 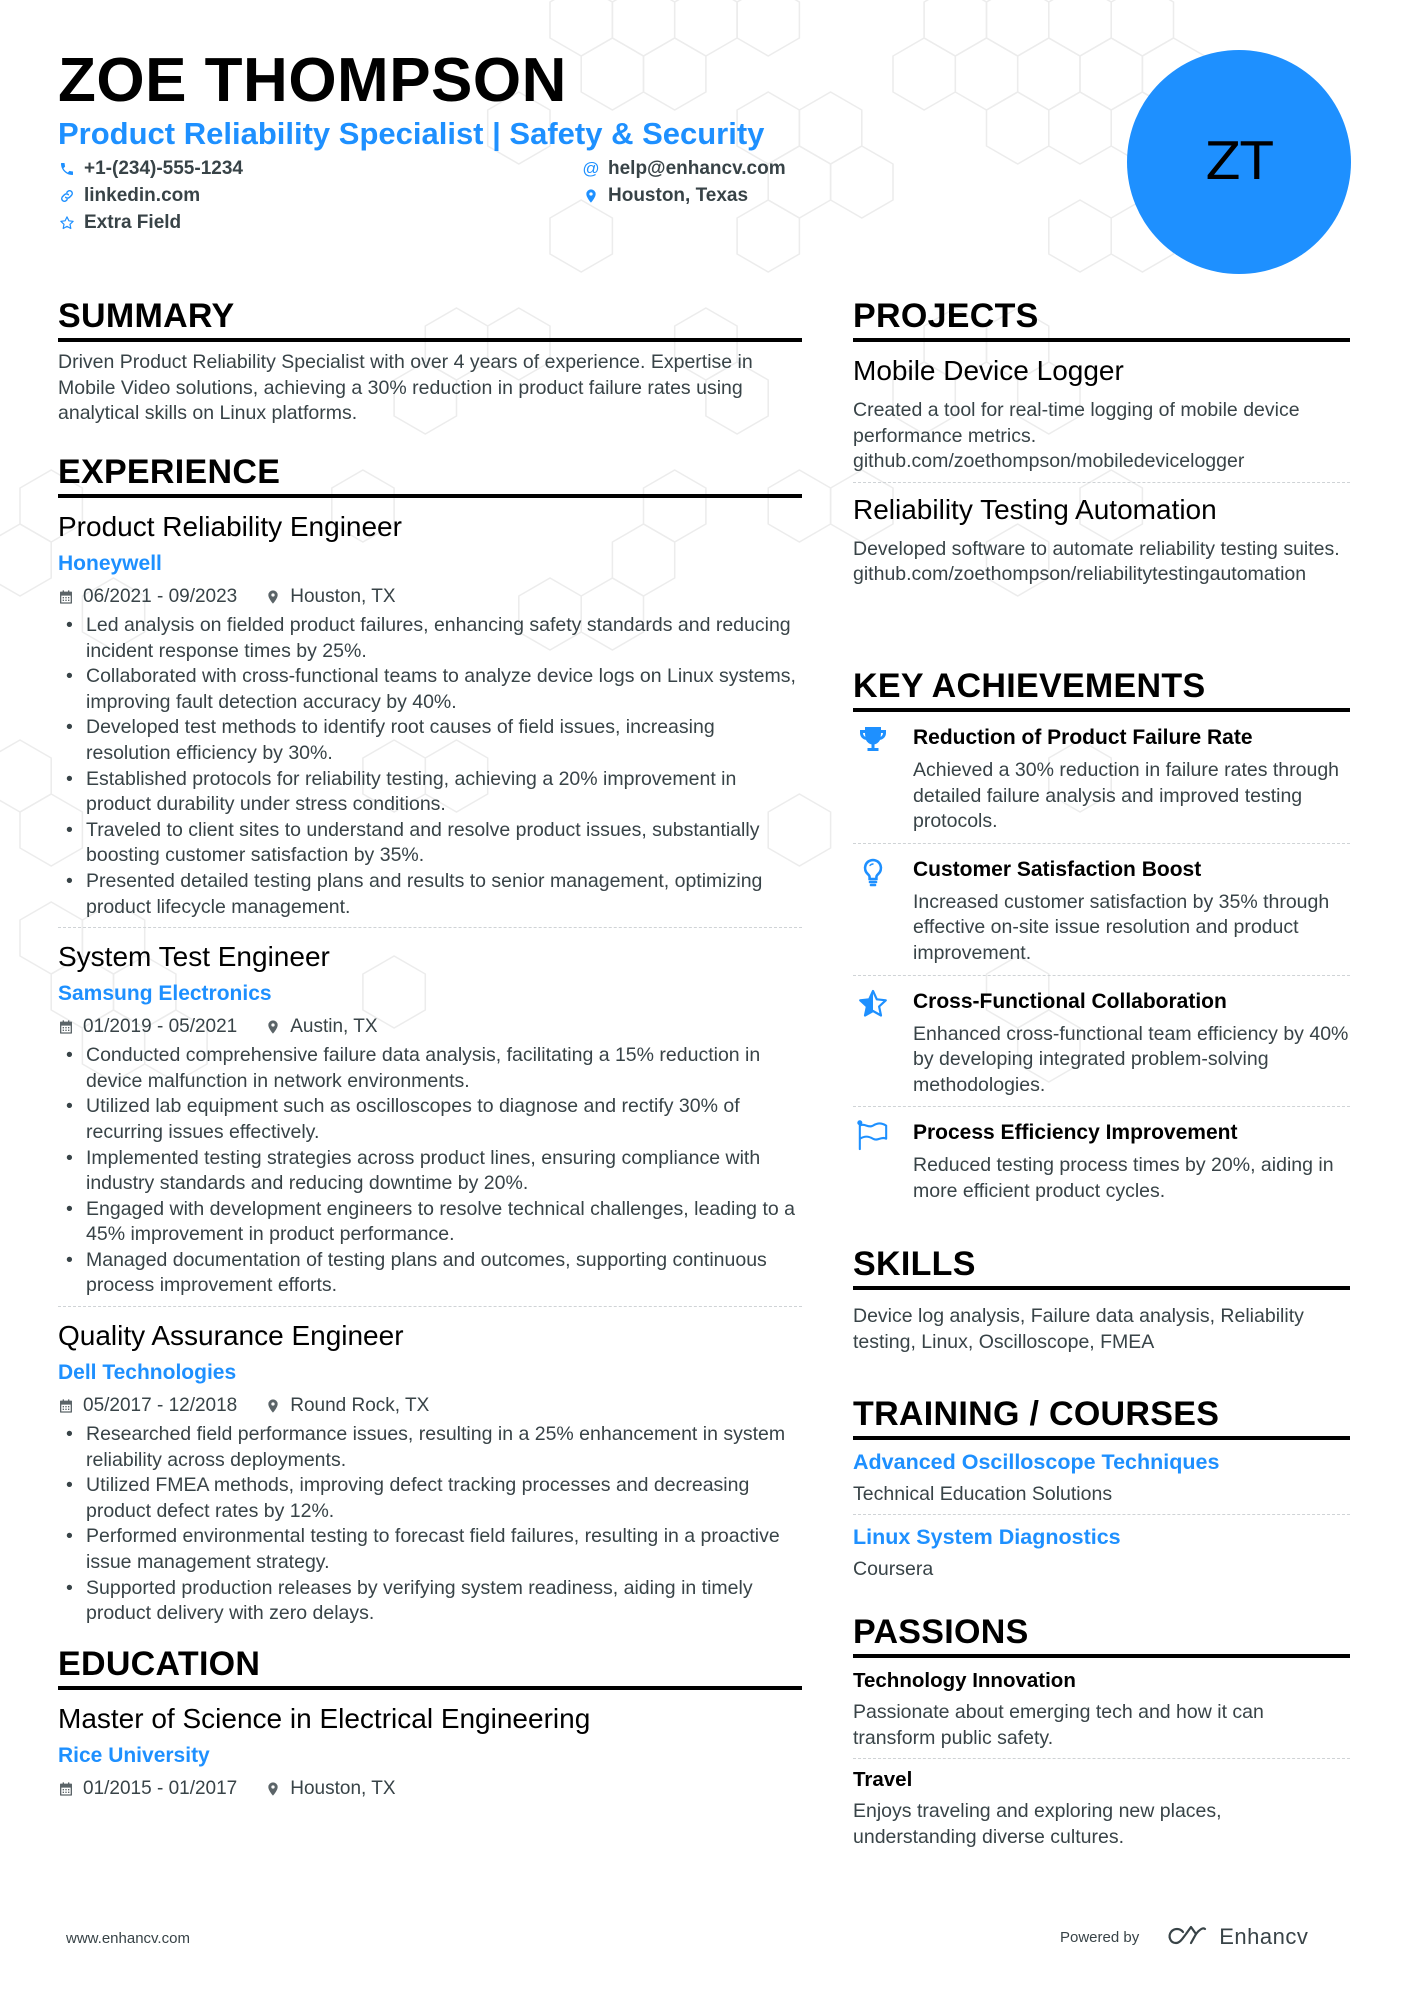 I want to click on training-heading: TRAINING / COURSES, so click(x=1101, y=1417).